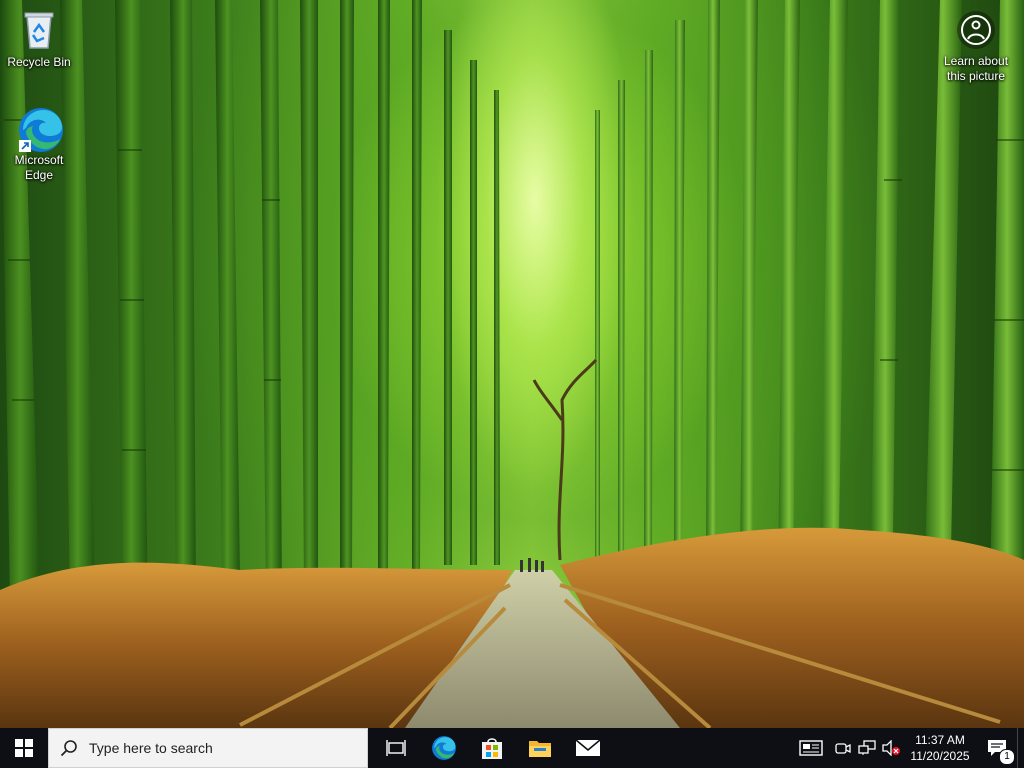  I want to click on notification-center-button: 1, so click(997, 748).